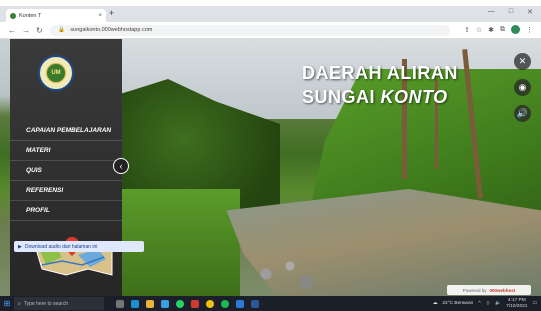 Image resolution: width=541 pixels, height=311 pixels. Describe the element at coordinates (522, 61) in the screenshot. I see `close-icon: ✕` at that location.